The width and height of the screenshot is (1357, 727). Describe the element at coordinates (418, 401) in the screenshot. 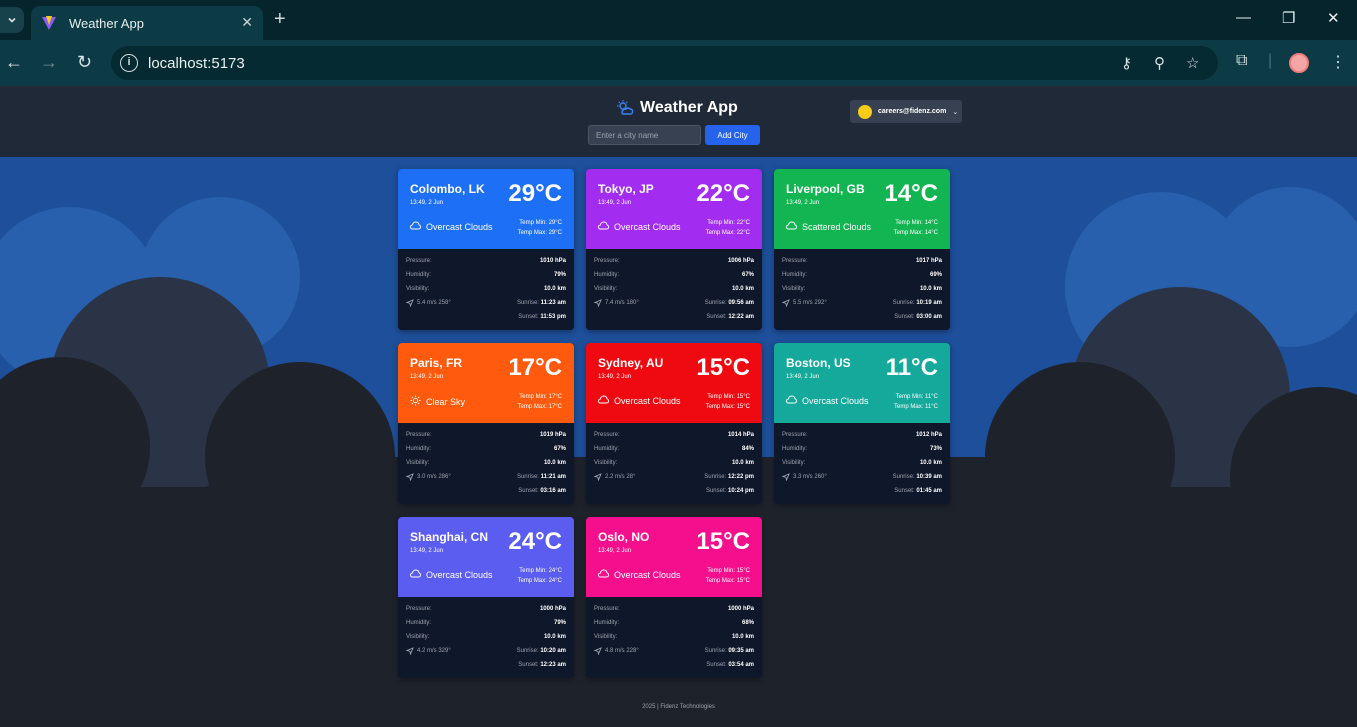

I see `sun-icon` at that location.